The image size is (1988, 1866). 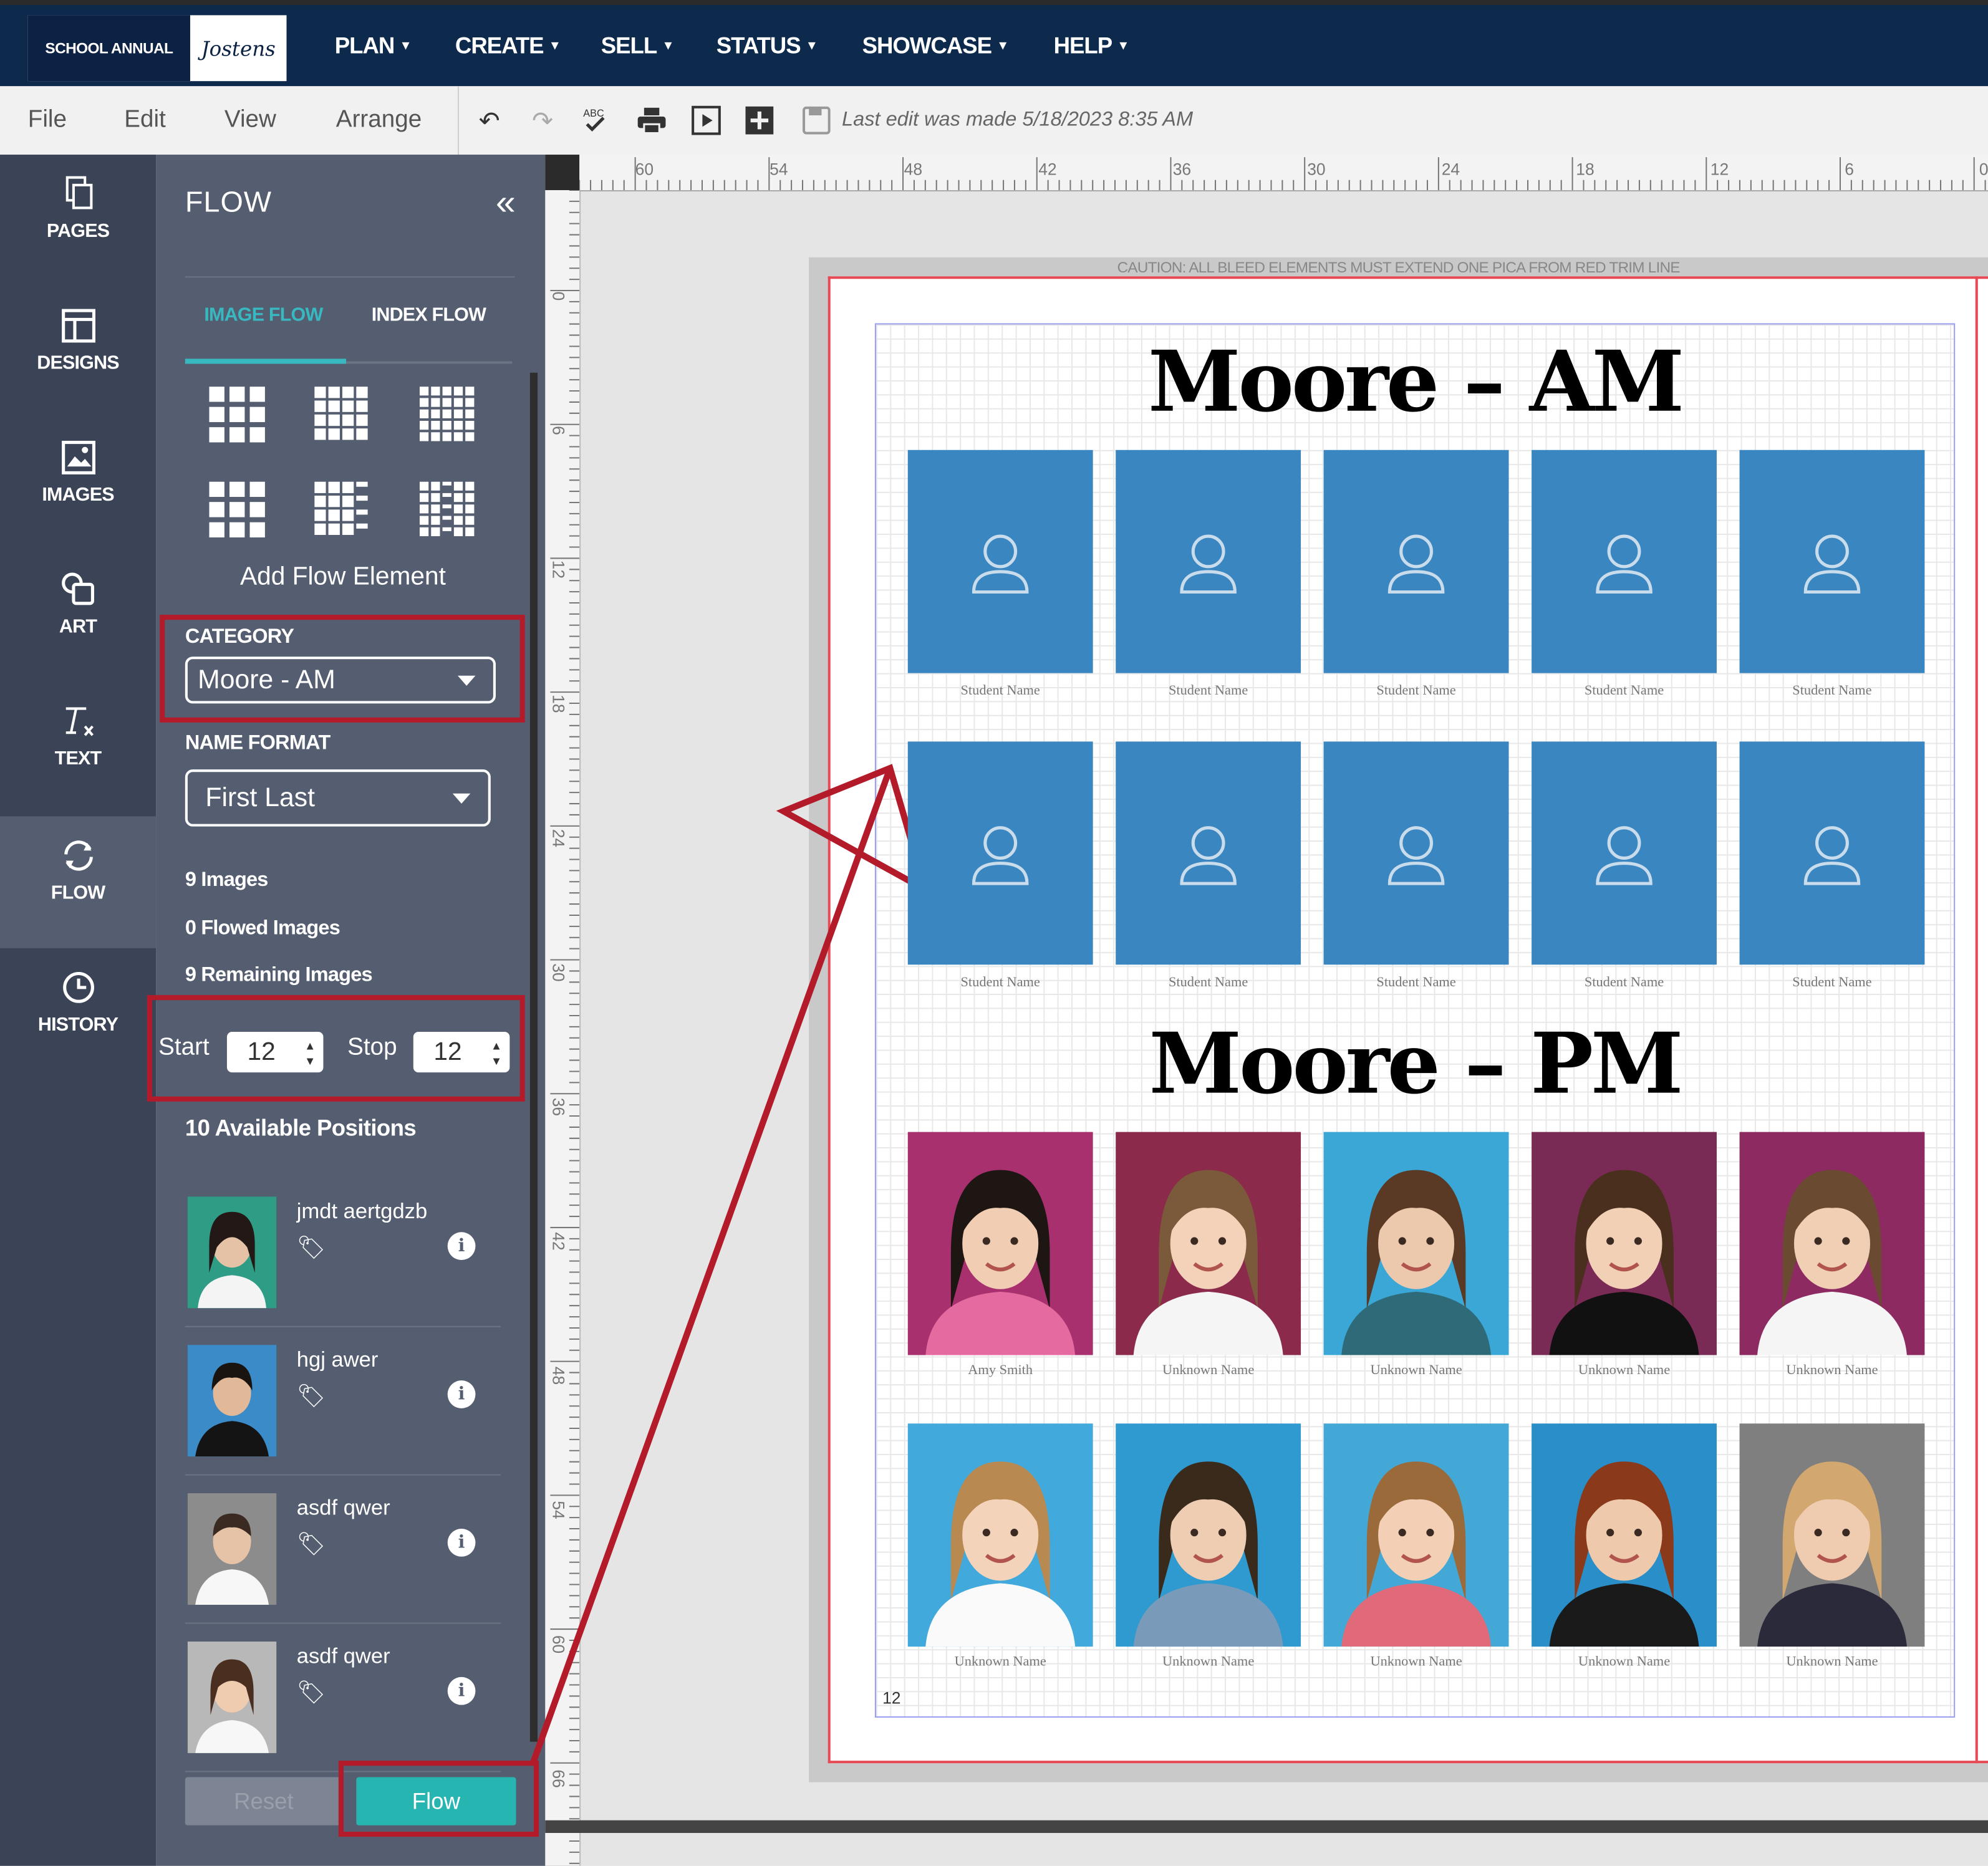 What do you see at coordinates (767, 46) in the screenshot?
I see `nav-status: STATUS ▼` at bounding box center [767, 46].